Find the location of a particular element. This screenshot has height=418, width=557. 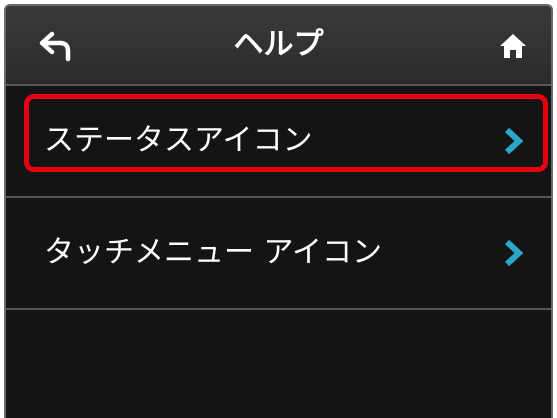

page-title: ヘルプ is located at coordinates (278, 44).